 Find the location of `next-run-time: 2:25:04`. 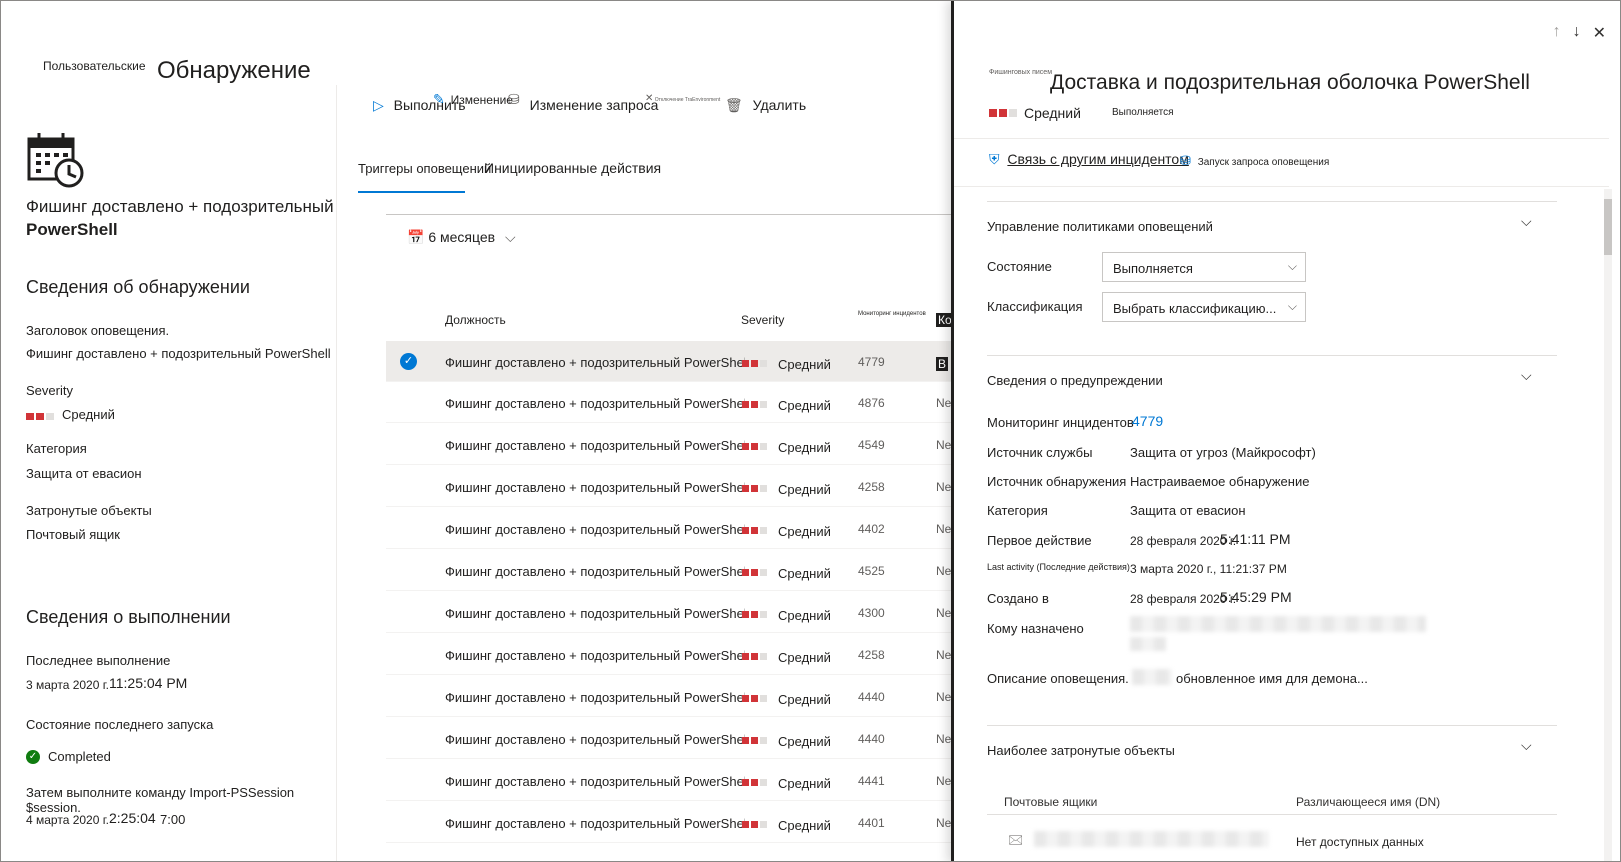

next-run-time: 2:25:04 is located at coordinates (132, 818).